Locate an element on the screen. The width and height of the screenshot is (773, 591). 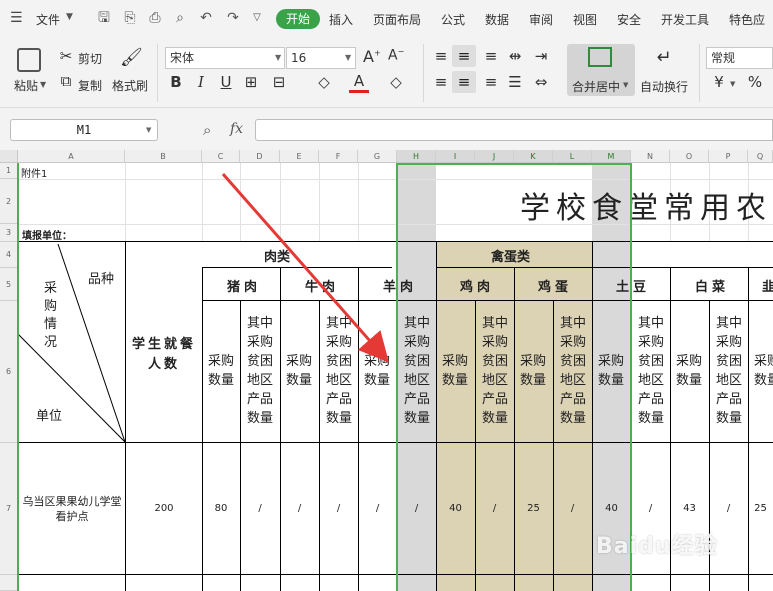
currency-chevron-icon: ▼ is located at coordinates (732, 84).